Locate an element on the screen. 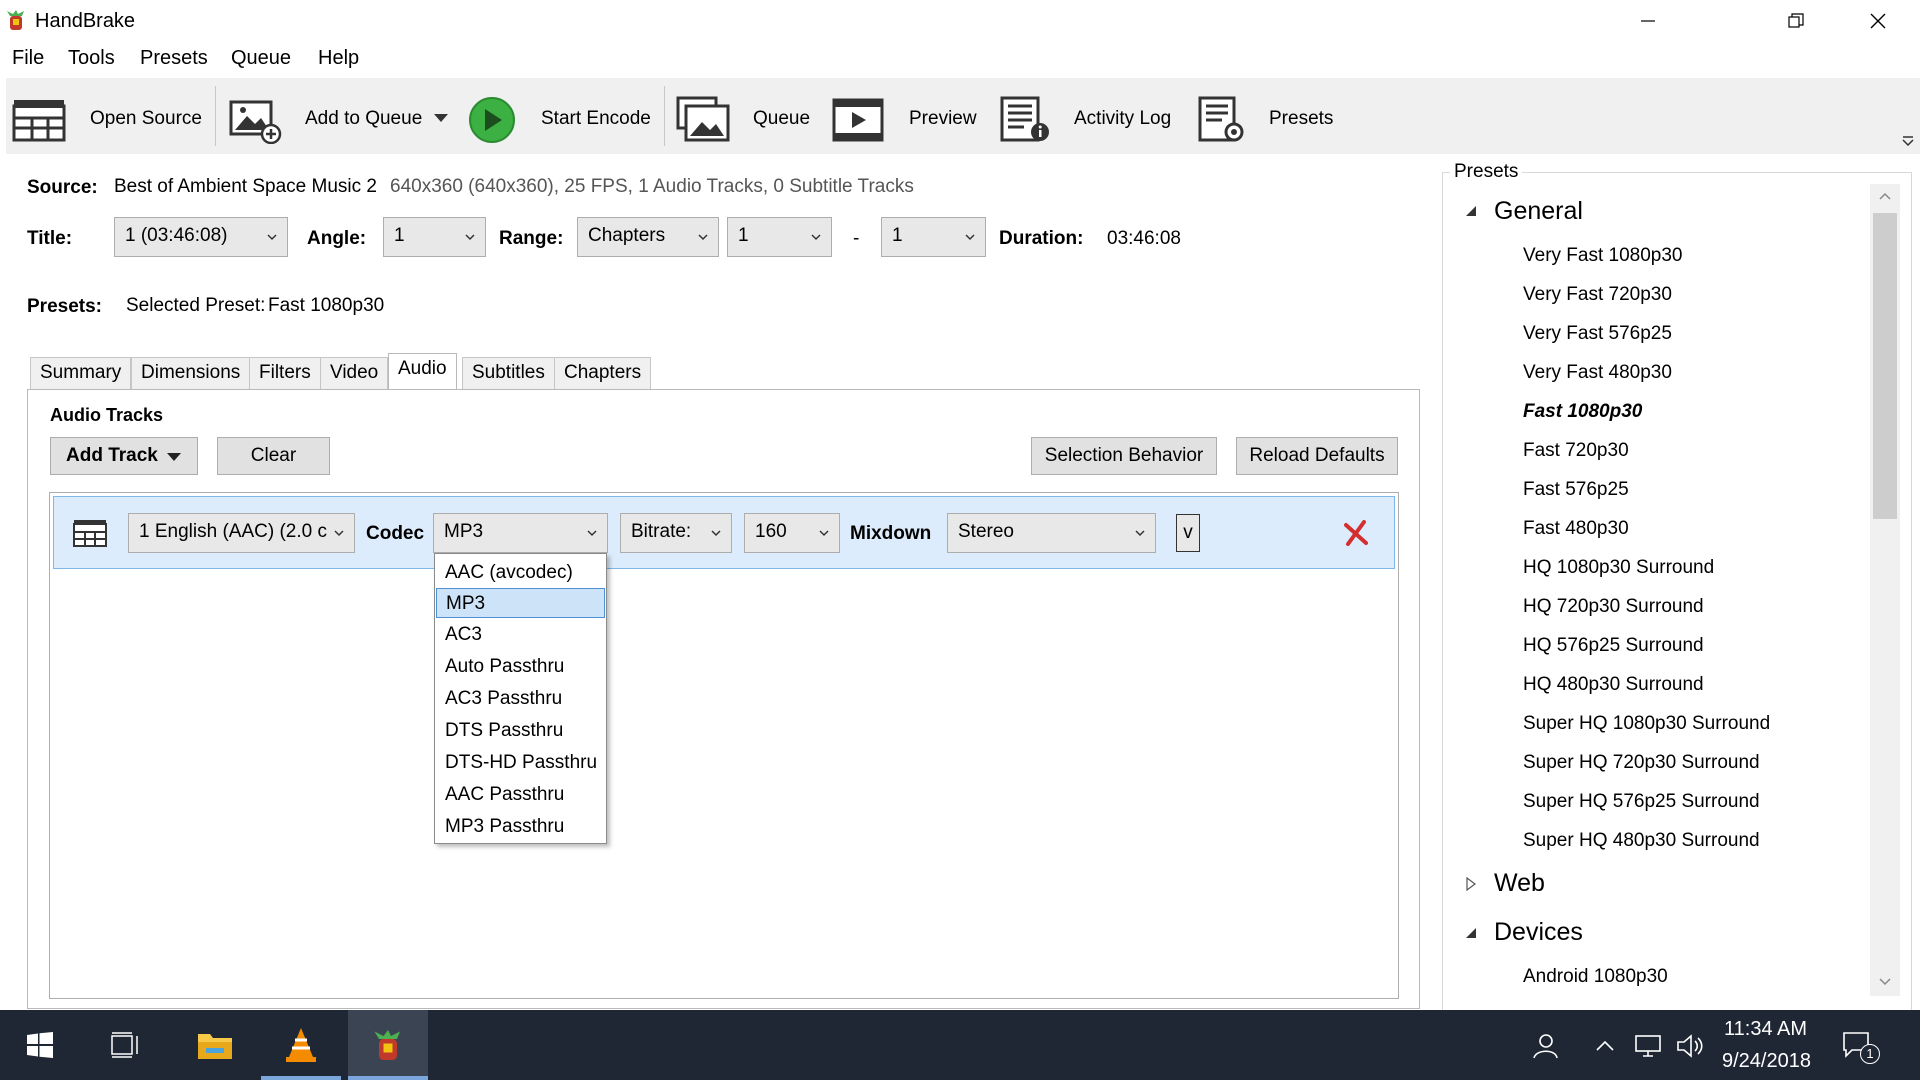  range-type-select: Chapters is located at coordinates (648, 237).